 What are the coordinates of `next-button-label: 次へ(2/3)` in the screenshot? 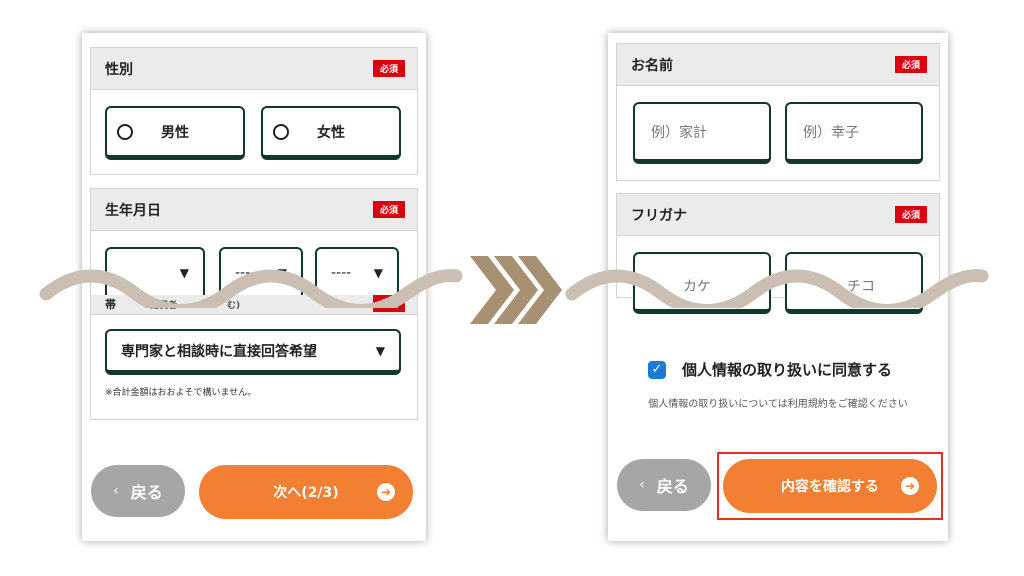 It's located at (306, 493).